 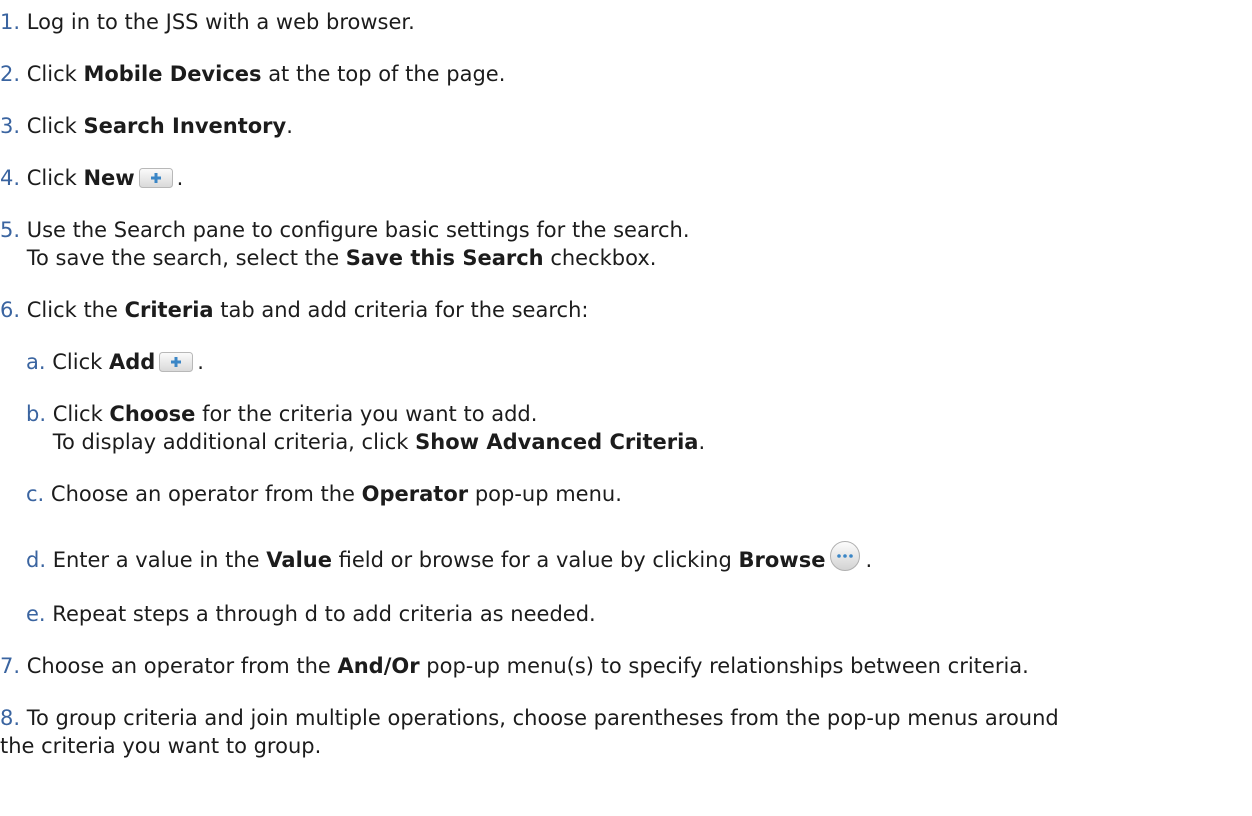 I want to click on step-text: To display additional criteria, click, so click(x=234, y=442).